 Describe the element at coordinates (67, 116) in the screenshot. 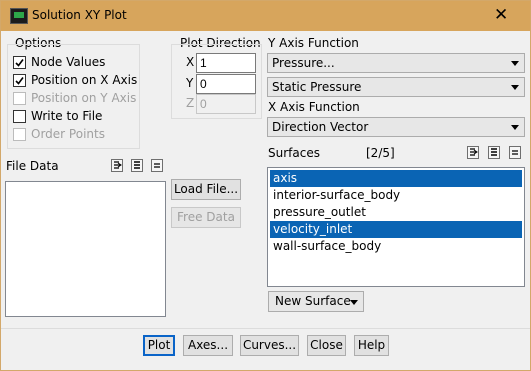

I see `write-to-file-label: Write to File` at that location.